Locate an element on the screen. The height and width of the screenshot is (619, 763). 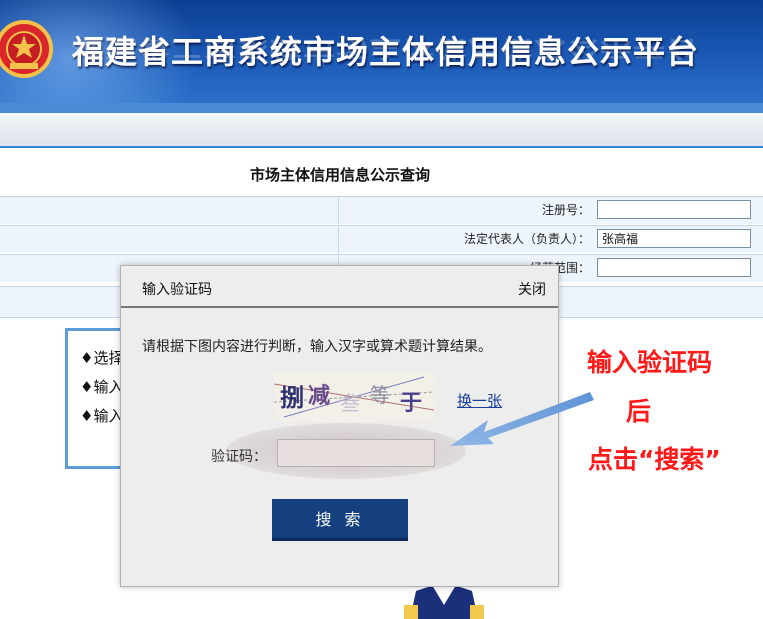
page-title: 市场主体信用信息公示查询 is located at coordinates (339, 175).